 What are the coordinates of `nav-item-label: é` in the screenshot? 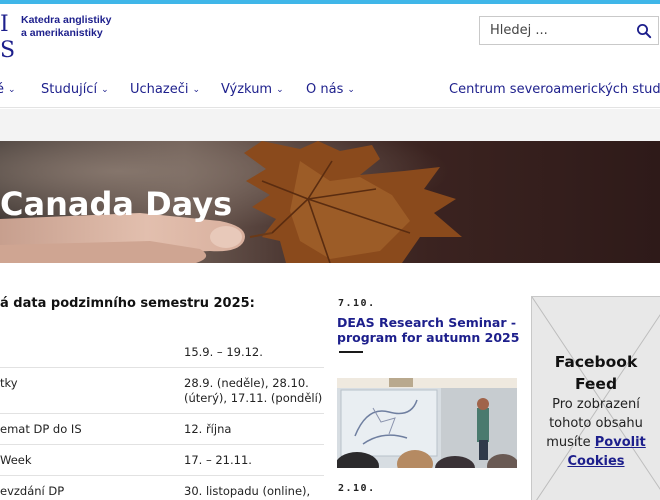 It's located at (2, 89).